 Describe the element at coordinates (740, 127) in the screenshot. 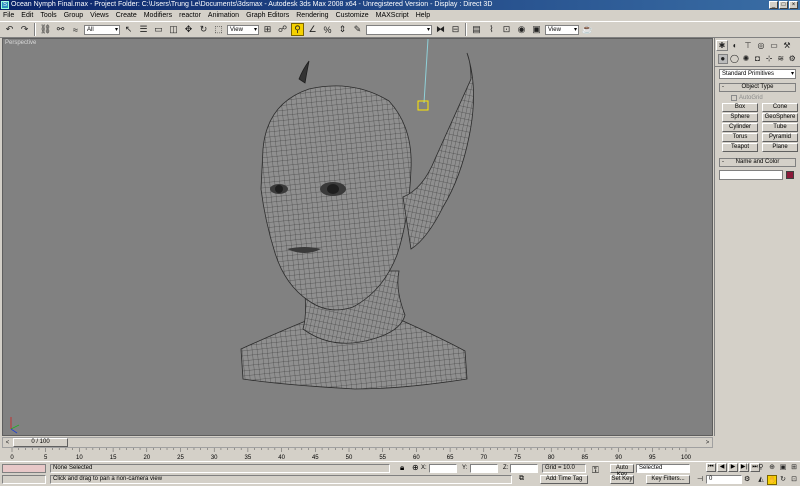

I see `cylinder-button: Cylinder` at that location.